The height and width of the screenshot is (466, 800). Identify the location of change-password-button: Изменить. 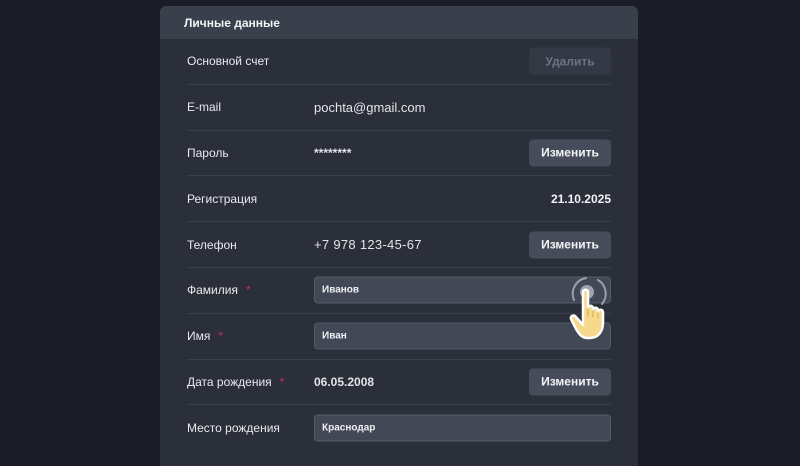
(570, 153).